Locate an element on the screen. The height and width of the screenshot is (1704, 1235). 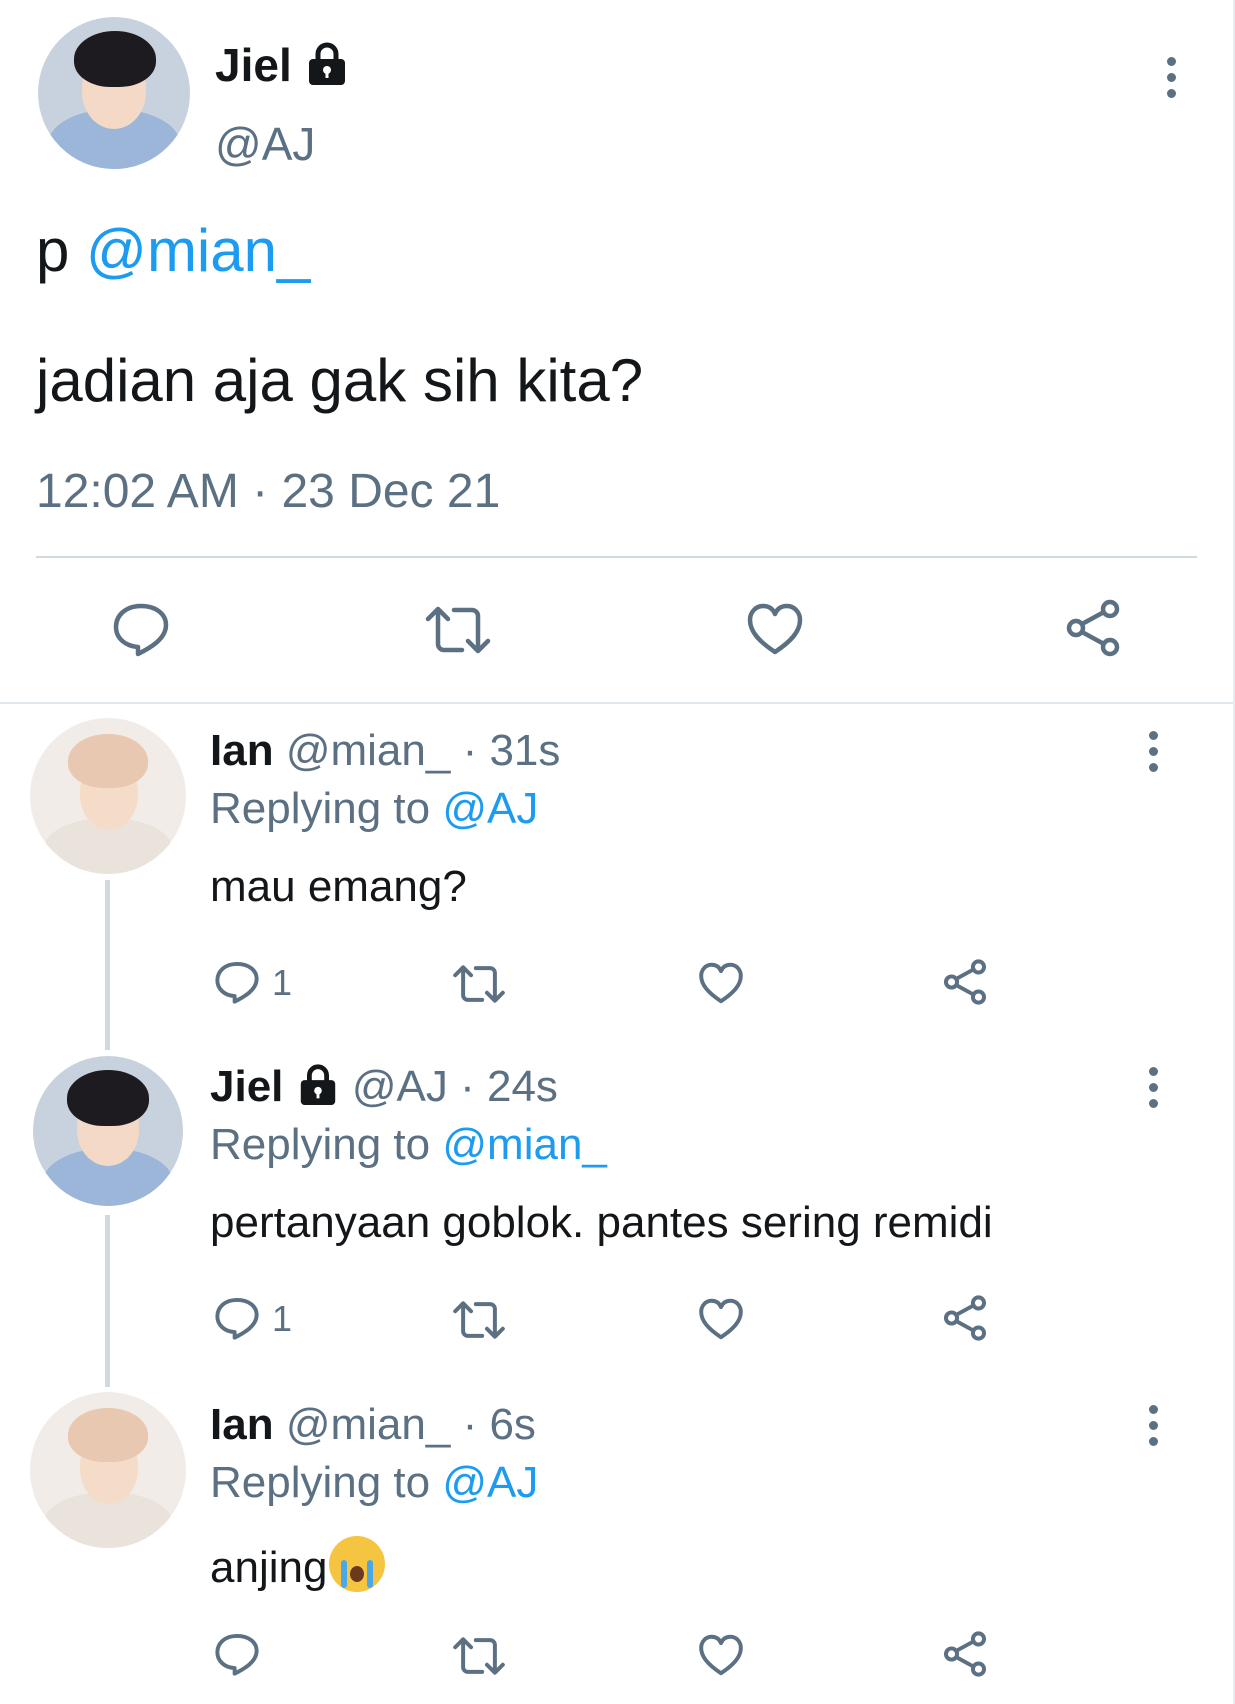
divider is located at coordinates (616, 557).